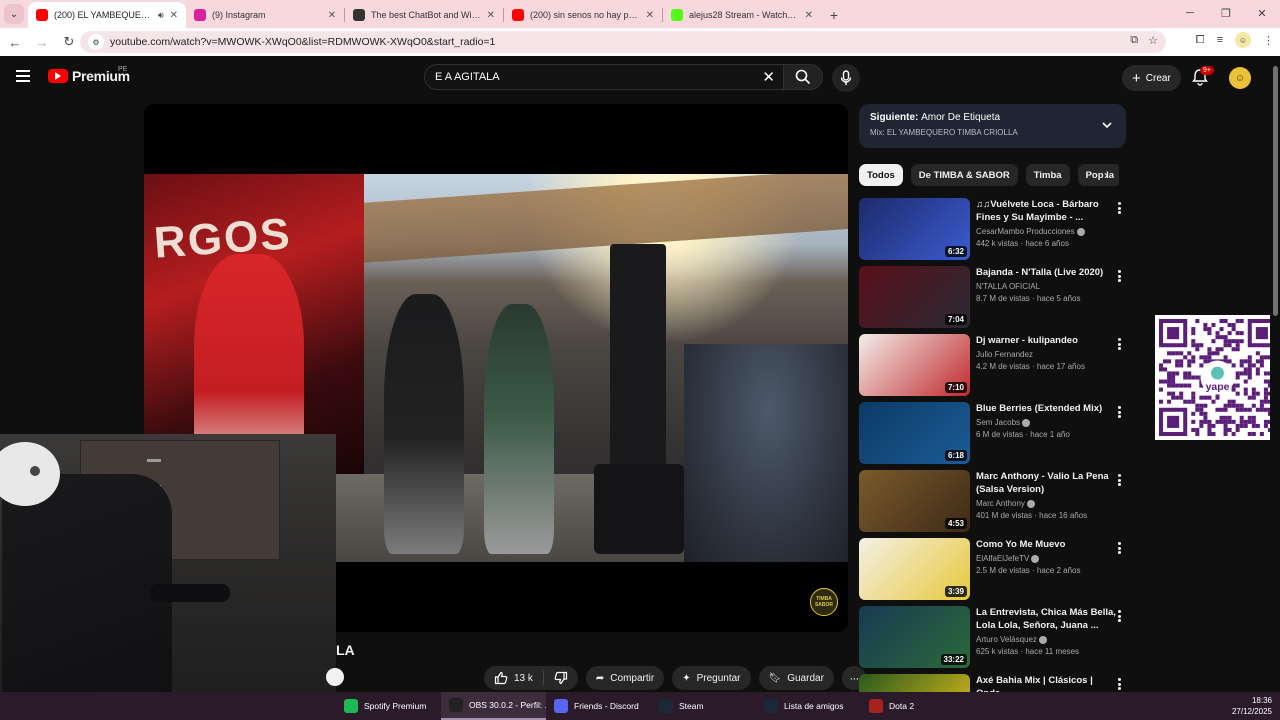 The image size is (1280, 720). What do you see at coordinates (1046, 408) in the screenshot?
I see `video-title: Blue Berries (Extended Mix)` at bounding box center [1046, 408].